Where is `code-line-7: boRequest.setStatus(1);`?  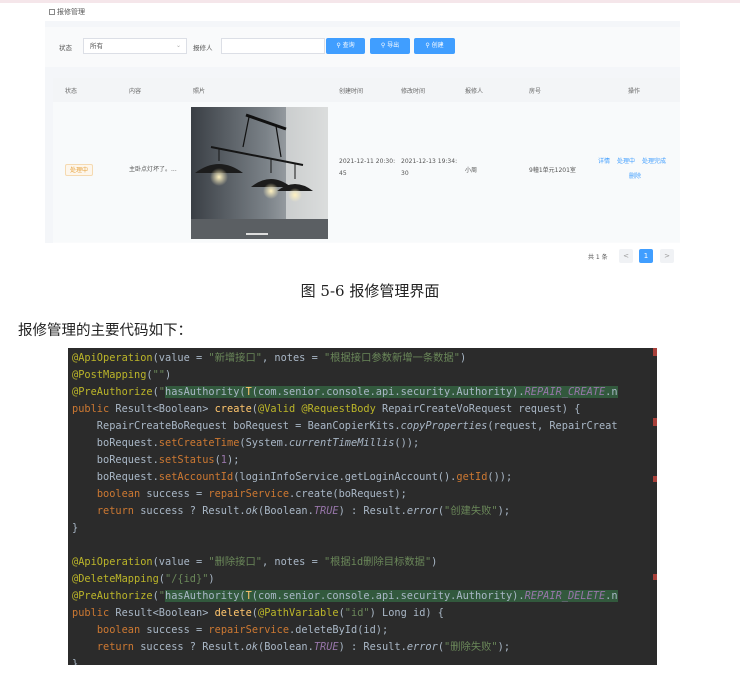
code-line-7: boRequest.setStatus(1); is located at coordinates (156, 460).